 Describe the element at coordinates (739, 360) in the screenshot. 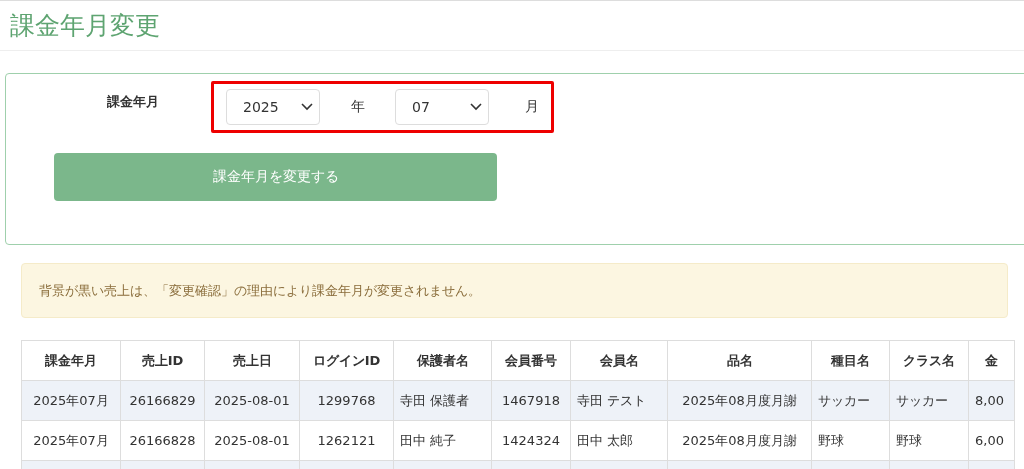

I see `column-header: 品名` at that location.